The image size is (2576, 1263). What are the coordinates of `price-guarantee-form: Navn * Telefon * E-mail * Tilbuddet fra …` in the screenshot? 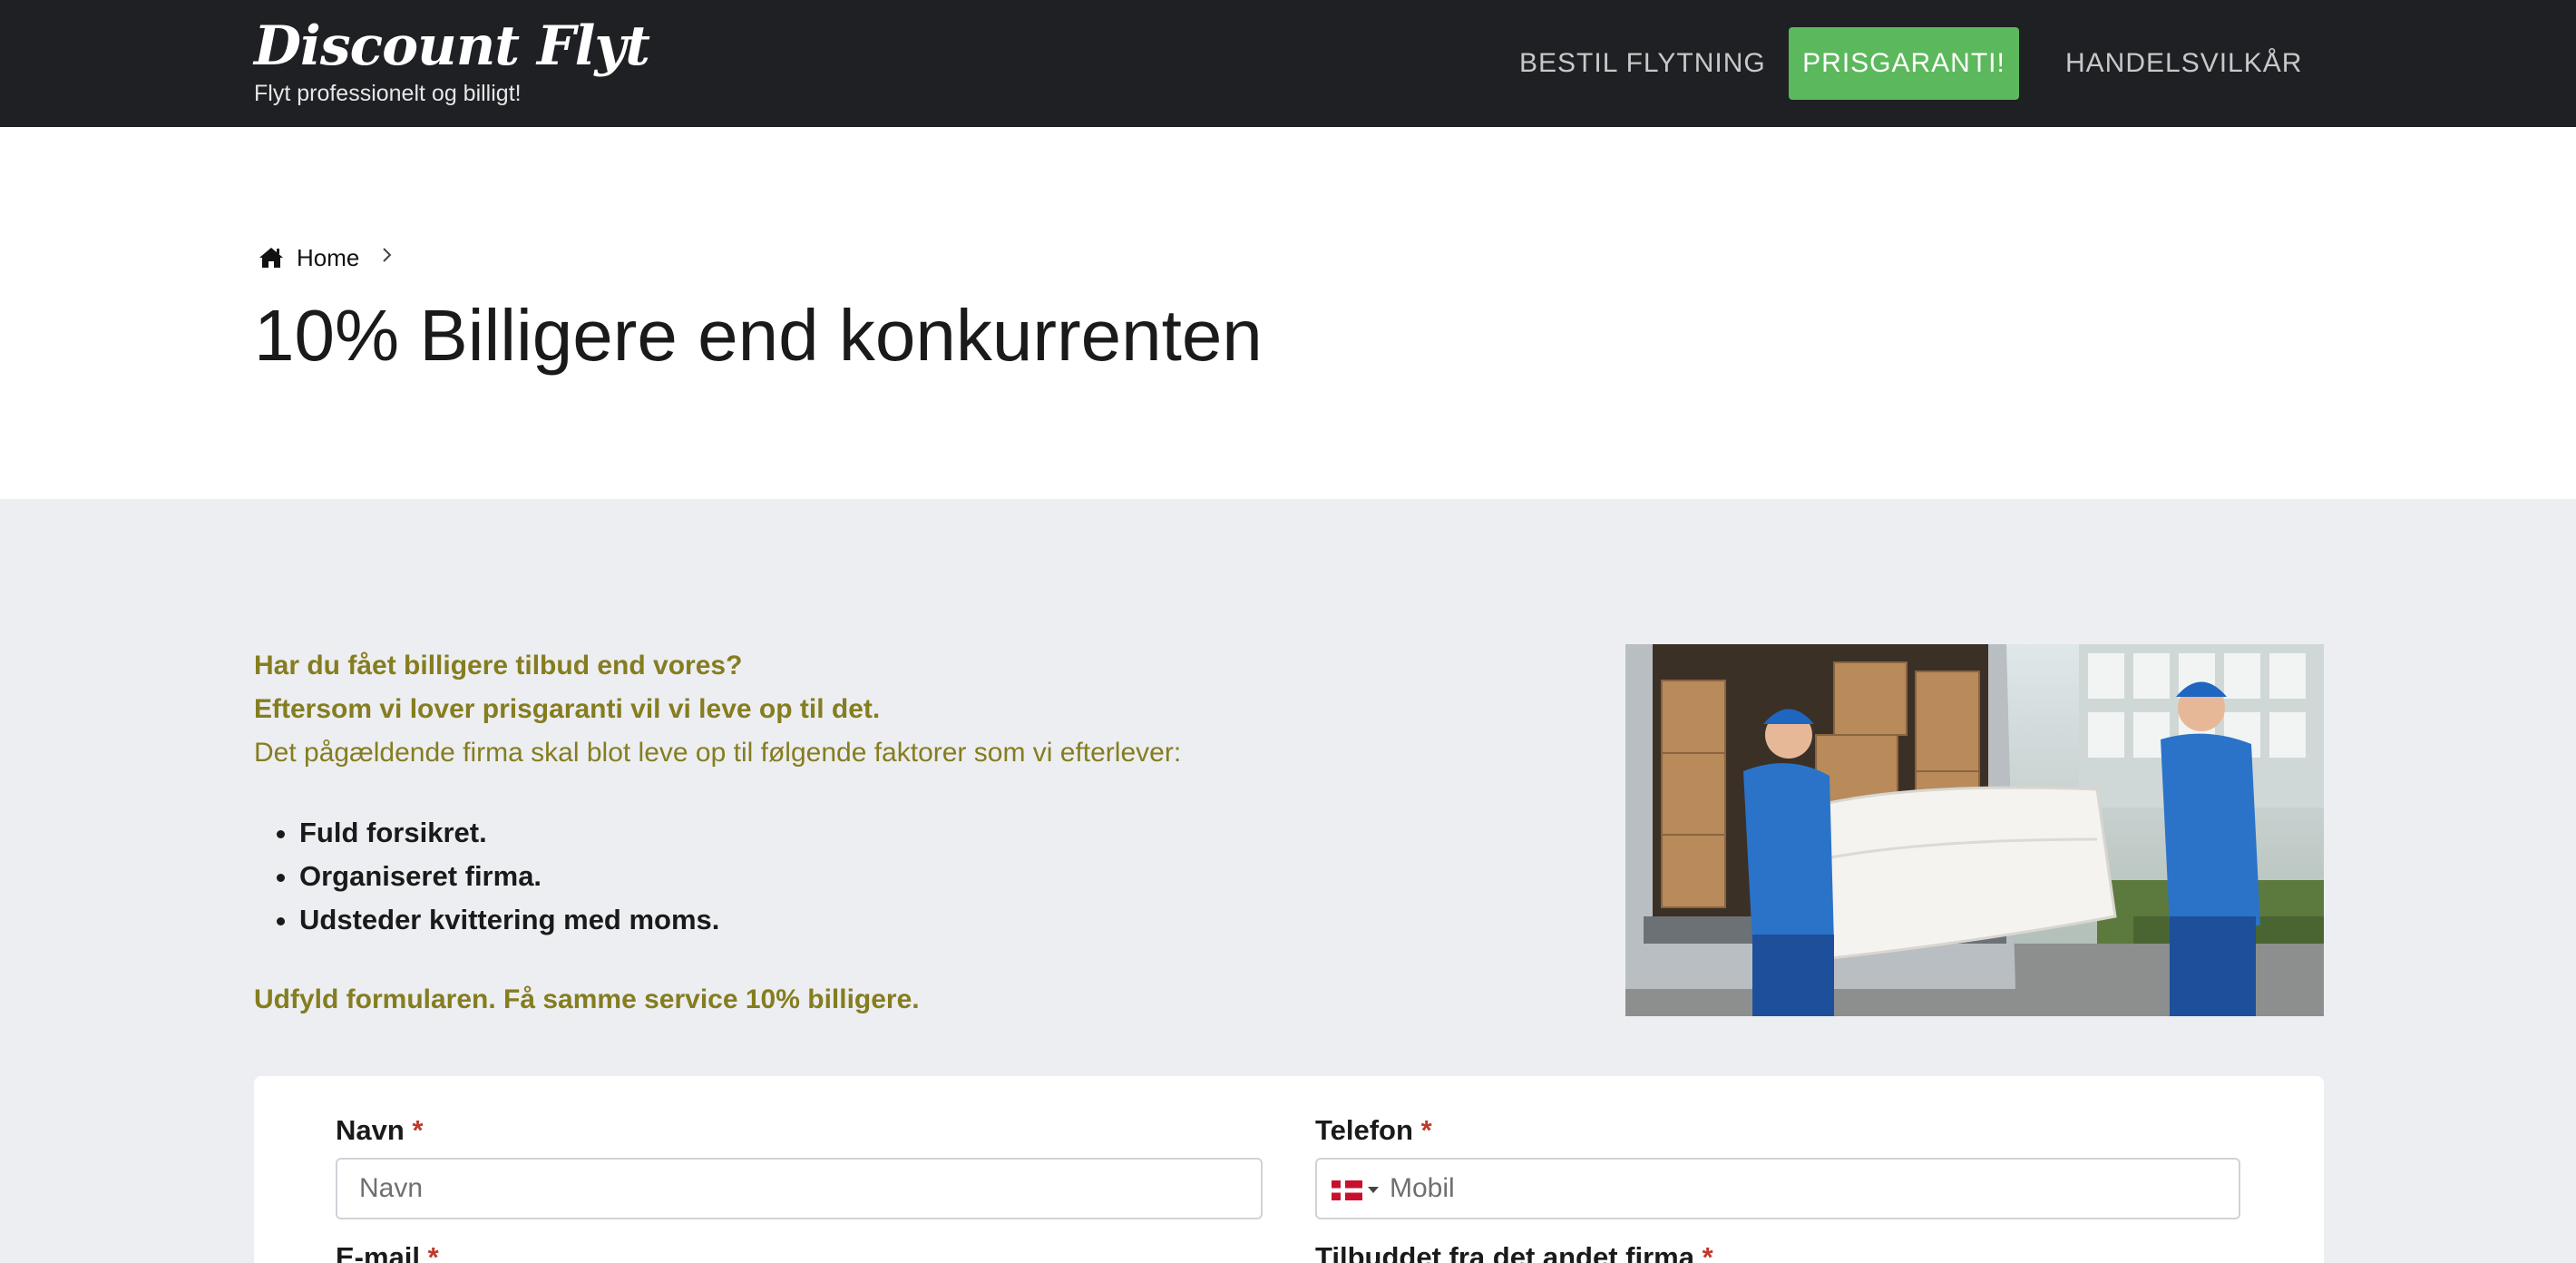 It's located at (1289, 1169).